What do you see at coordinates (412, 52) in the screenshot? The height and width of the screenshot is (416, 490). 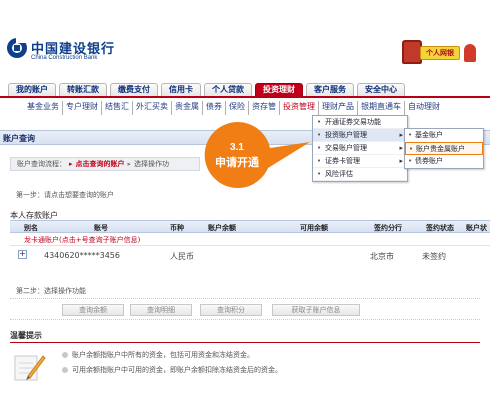 I see `lock-icon` at bounding box center [412, 52].